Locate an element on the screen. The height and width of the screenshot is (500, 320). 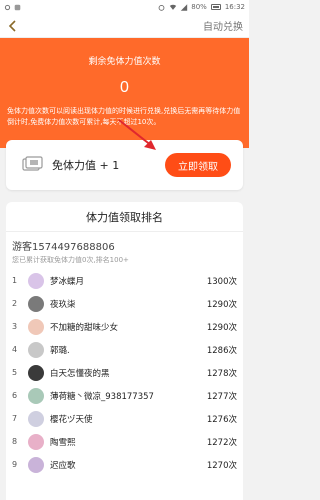
auto-exchange-button: 自动兑换 is located at coordinates (223, 25).